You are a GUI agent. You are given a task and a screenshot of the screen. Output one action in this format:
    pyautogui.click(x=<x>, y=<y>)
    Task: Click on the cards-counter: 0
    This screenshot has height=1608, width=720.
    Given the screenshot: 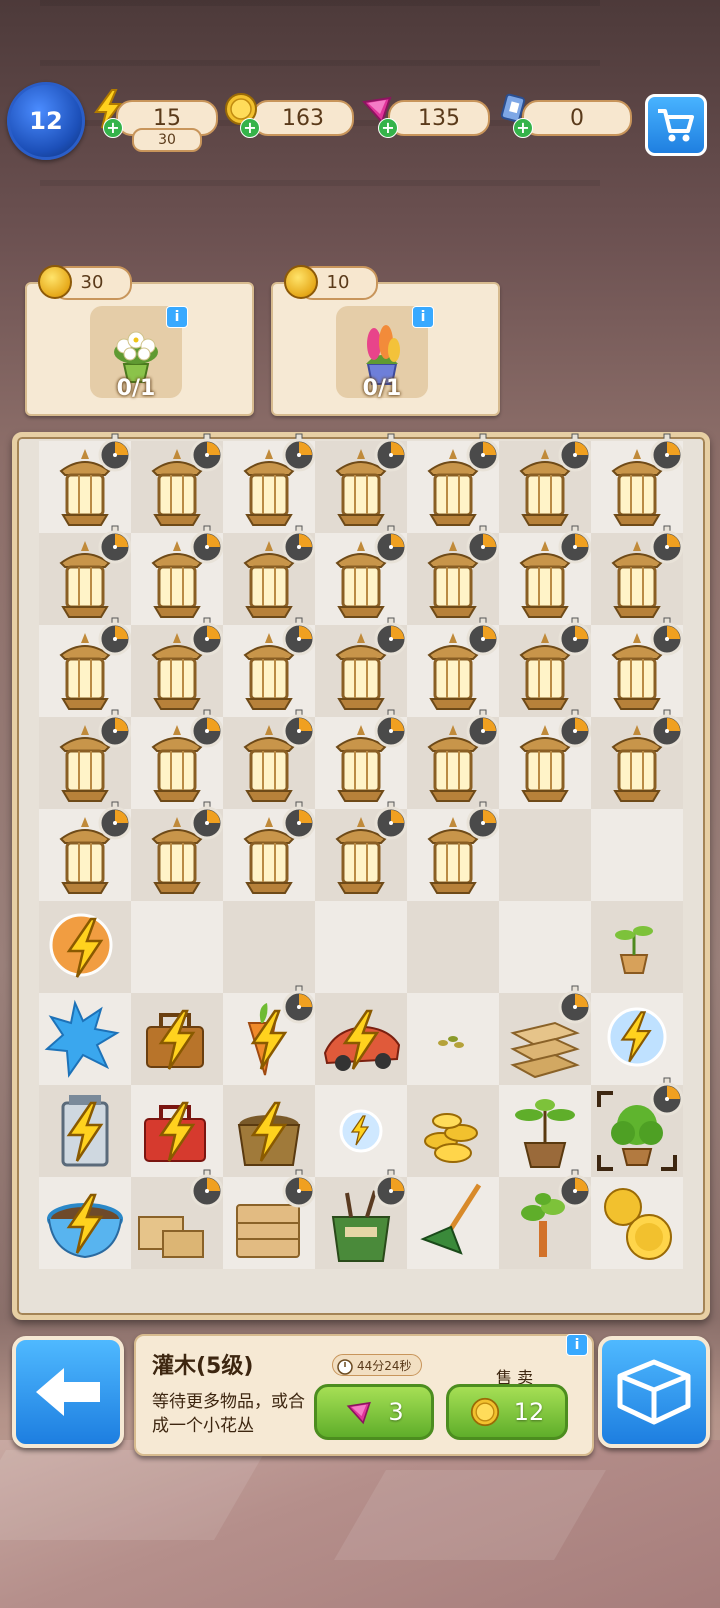 What is the action you would take?
    pyautogui.click(x=577, y=118)
    